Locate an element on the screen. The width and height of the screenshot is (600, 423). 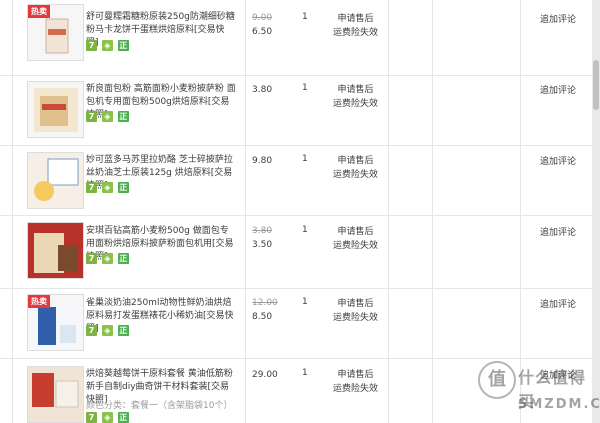
variant-info: 颜色分类：套餐一（含架脂袋10个） is located at coordinates (159, 406).